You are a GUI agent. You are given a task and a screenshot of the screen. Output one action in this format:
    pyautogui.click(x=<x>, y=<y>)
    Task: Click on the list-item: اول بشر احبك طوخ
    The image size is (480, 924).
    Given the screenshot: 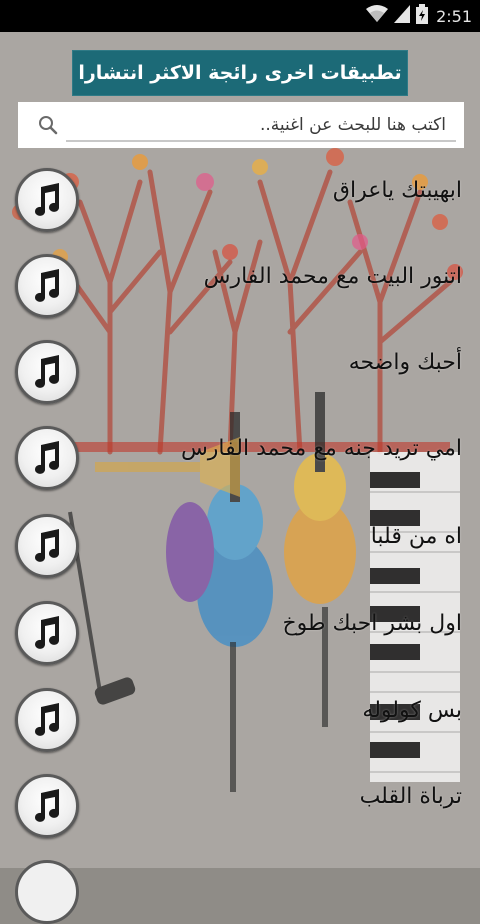 What is the action you would take?
    pyautogui.click(x=240, y=640)
    